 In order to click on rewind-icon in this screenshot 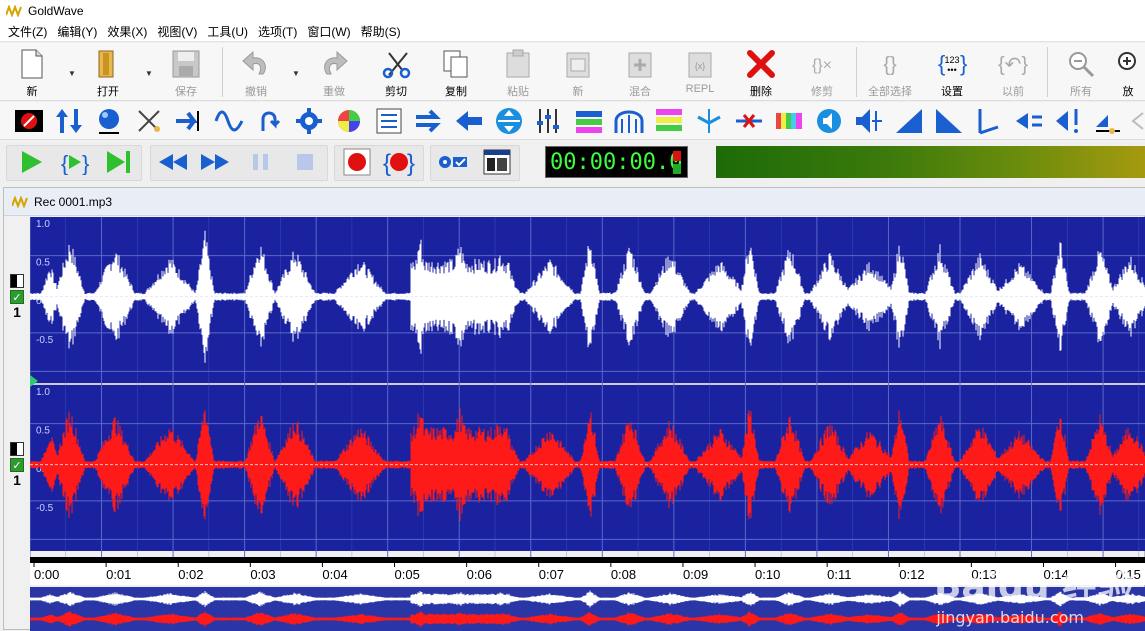, I will do `click(173, 162)`.